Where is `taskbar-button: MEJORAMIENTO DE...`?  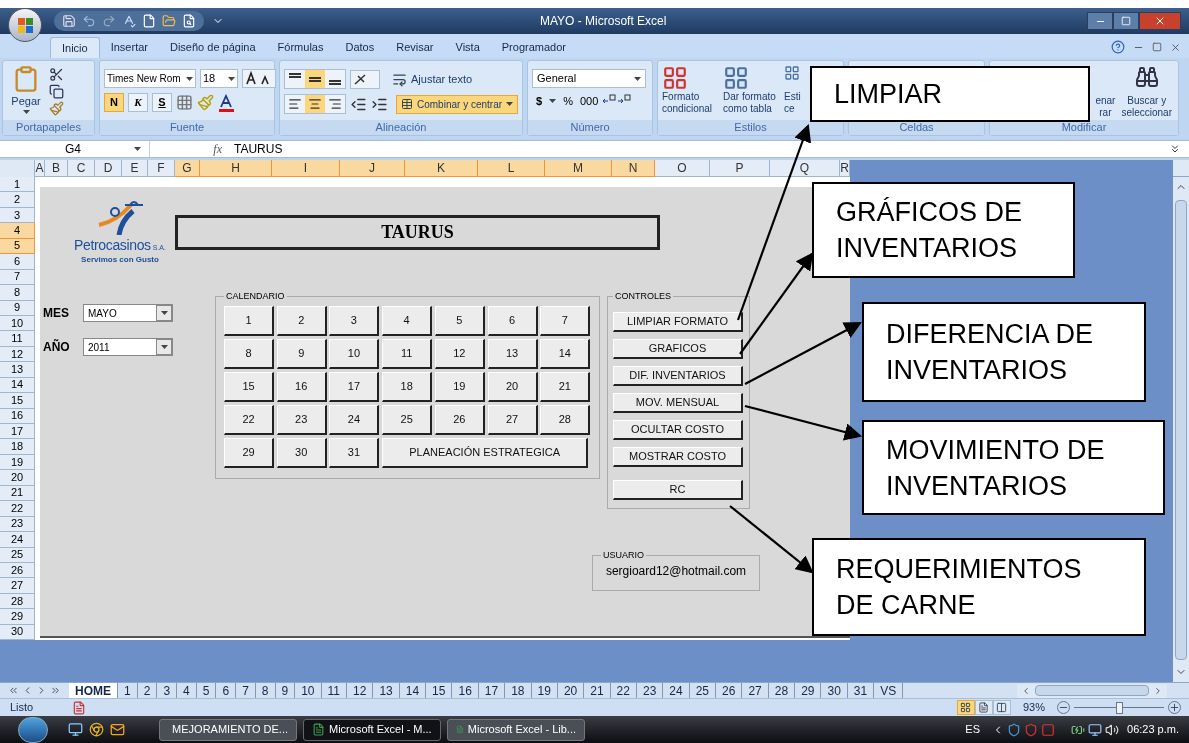 taskbar-button: MEJORAMIENTO DE... is located at coordinates (228, 729).